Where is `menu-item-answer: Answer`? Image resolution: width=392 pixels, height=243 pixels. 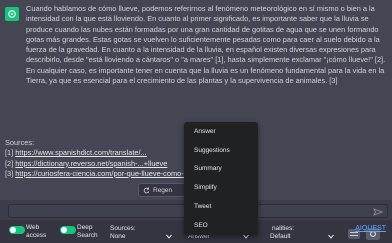
menu-item-answer: Answer is located at coordinates (221, 131).